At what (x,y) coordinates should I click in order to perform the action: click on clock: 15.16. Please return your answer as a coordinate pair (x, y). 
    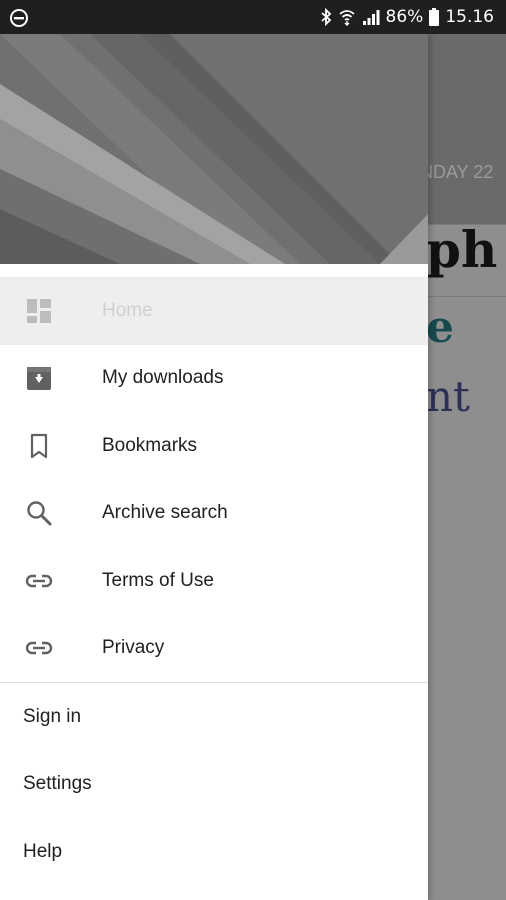
    Looking at the image, I should click on (469, 17).